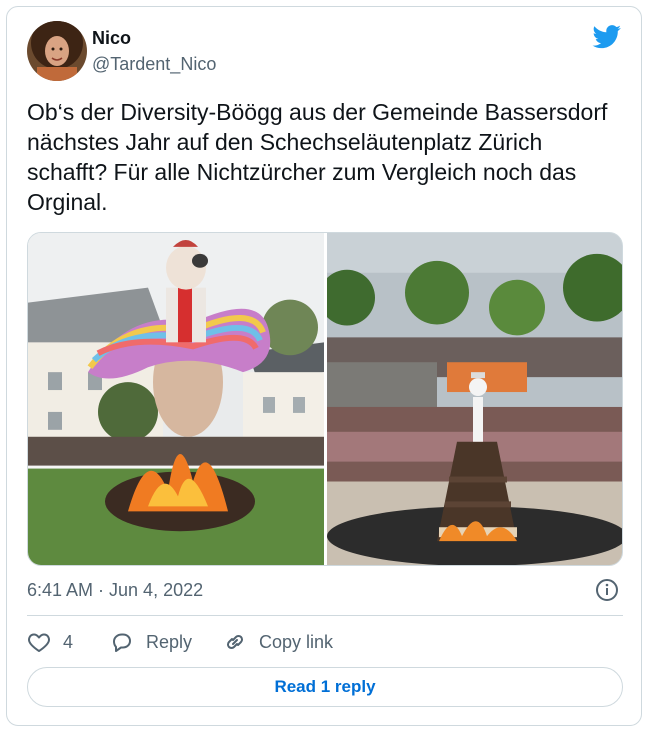 The height and width of the screenshot is (734, 651). Describe the element at coordinates (68, 641) in the screenshot. I see `like-count: 4` at that location.